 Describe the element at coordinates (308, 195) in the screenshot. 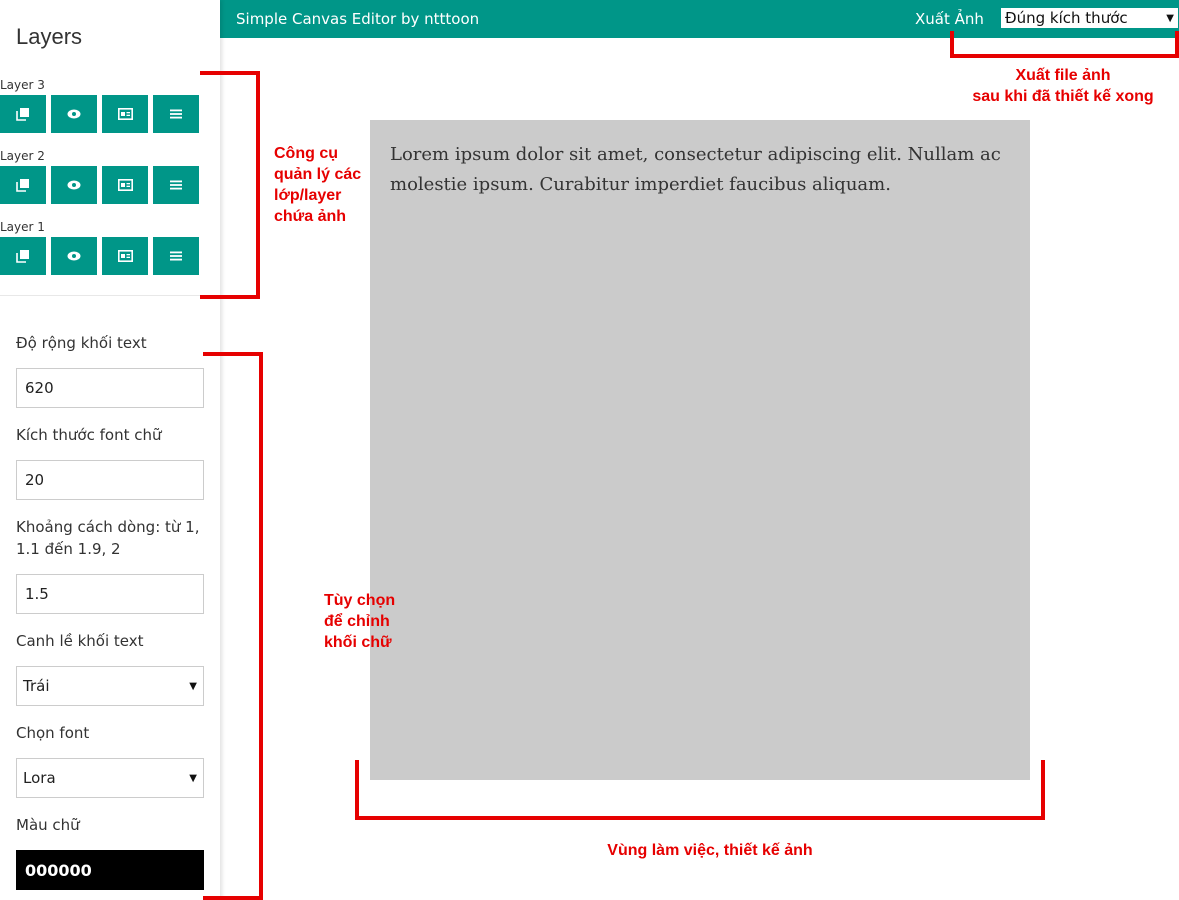

I see `annotation-line: lớp/layer` at that location.